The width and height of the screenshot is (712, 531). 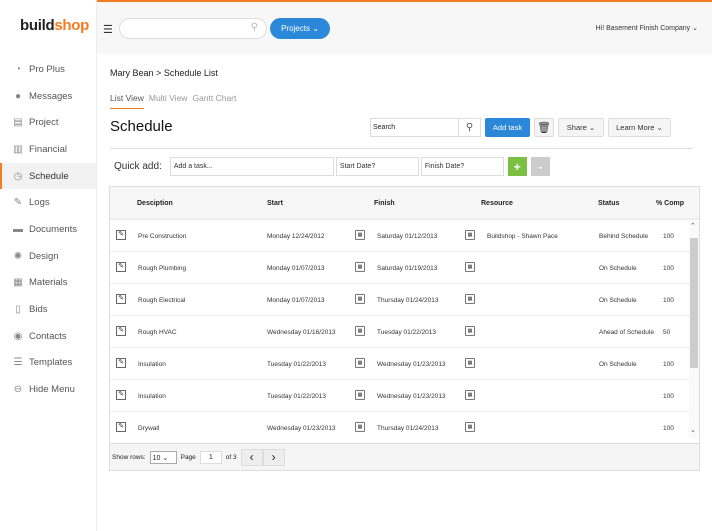 I want to click on quick-add-label: Quick add:, so click(x=138, y=166).